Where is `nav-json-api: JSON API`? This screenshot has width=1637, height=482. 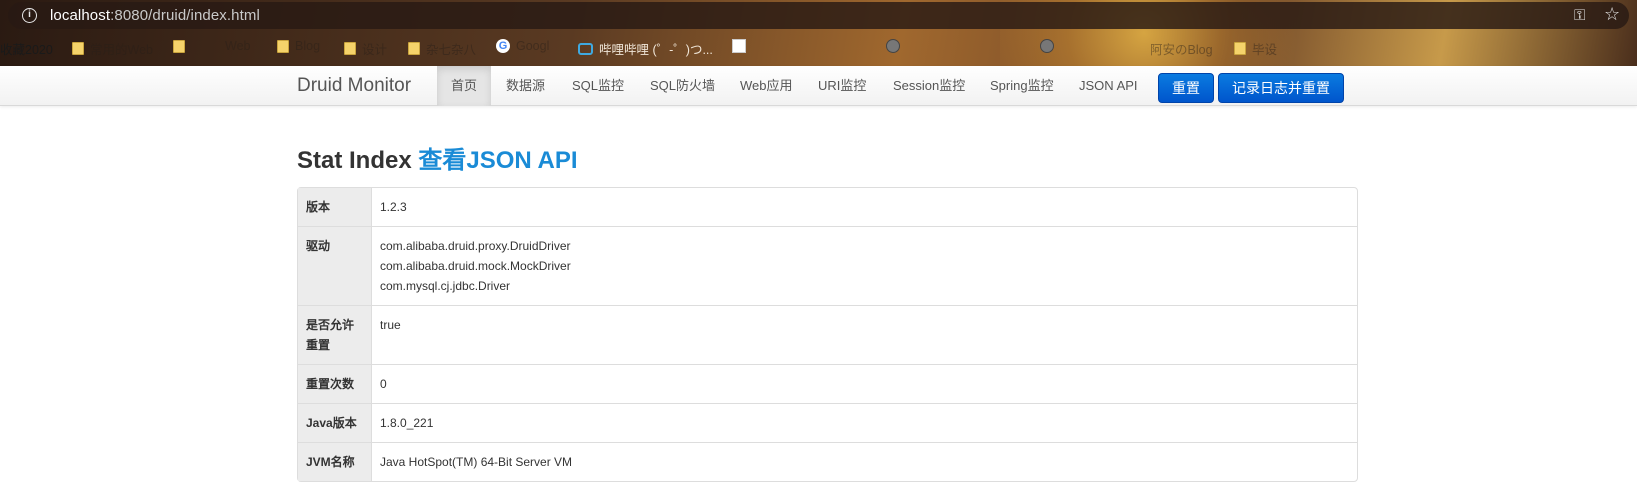 nav-json-api: JSON API is located at coordinates (1108, 86).